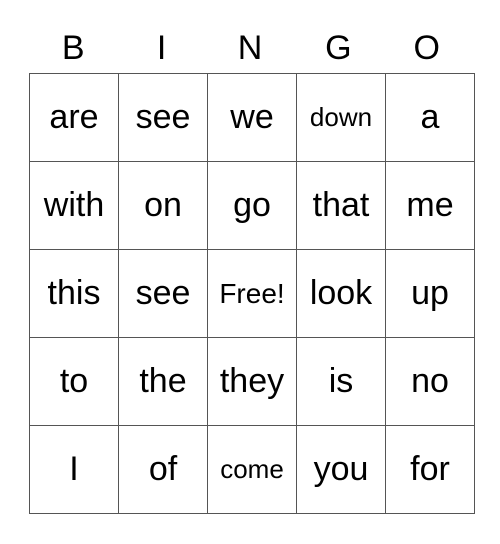 The height and width of the screenshot is (544, 500). I want to click on card-cell: look, so click(341, 293).